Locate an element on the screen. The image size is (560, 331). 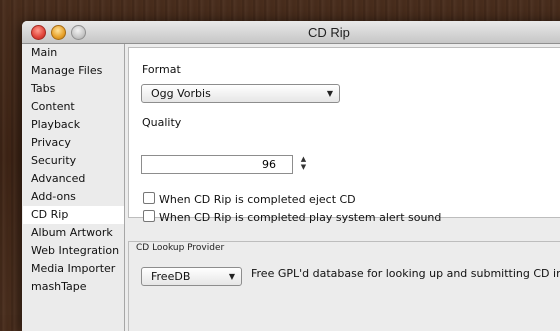
stepper-up-icon: ▲ is located at coordinates (303, 159).